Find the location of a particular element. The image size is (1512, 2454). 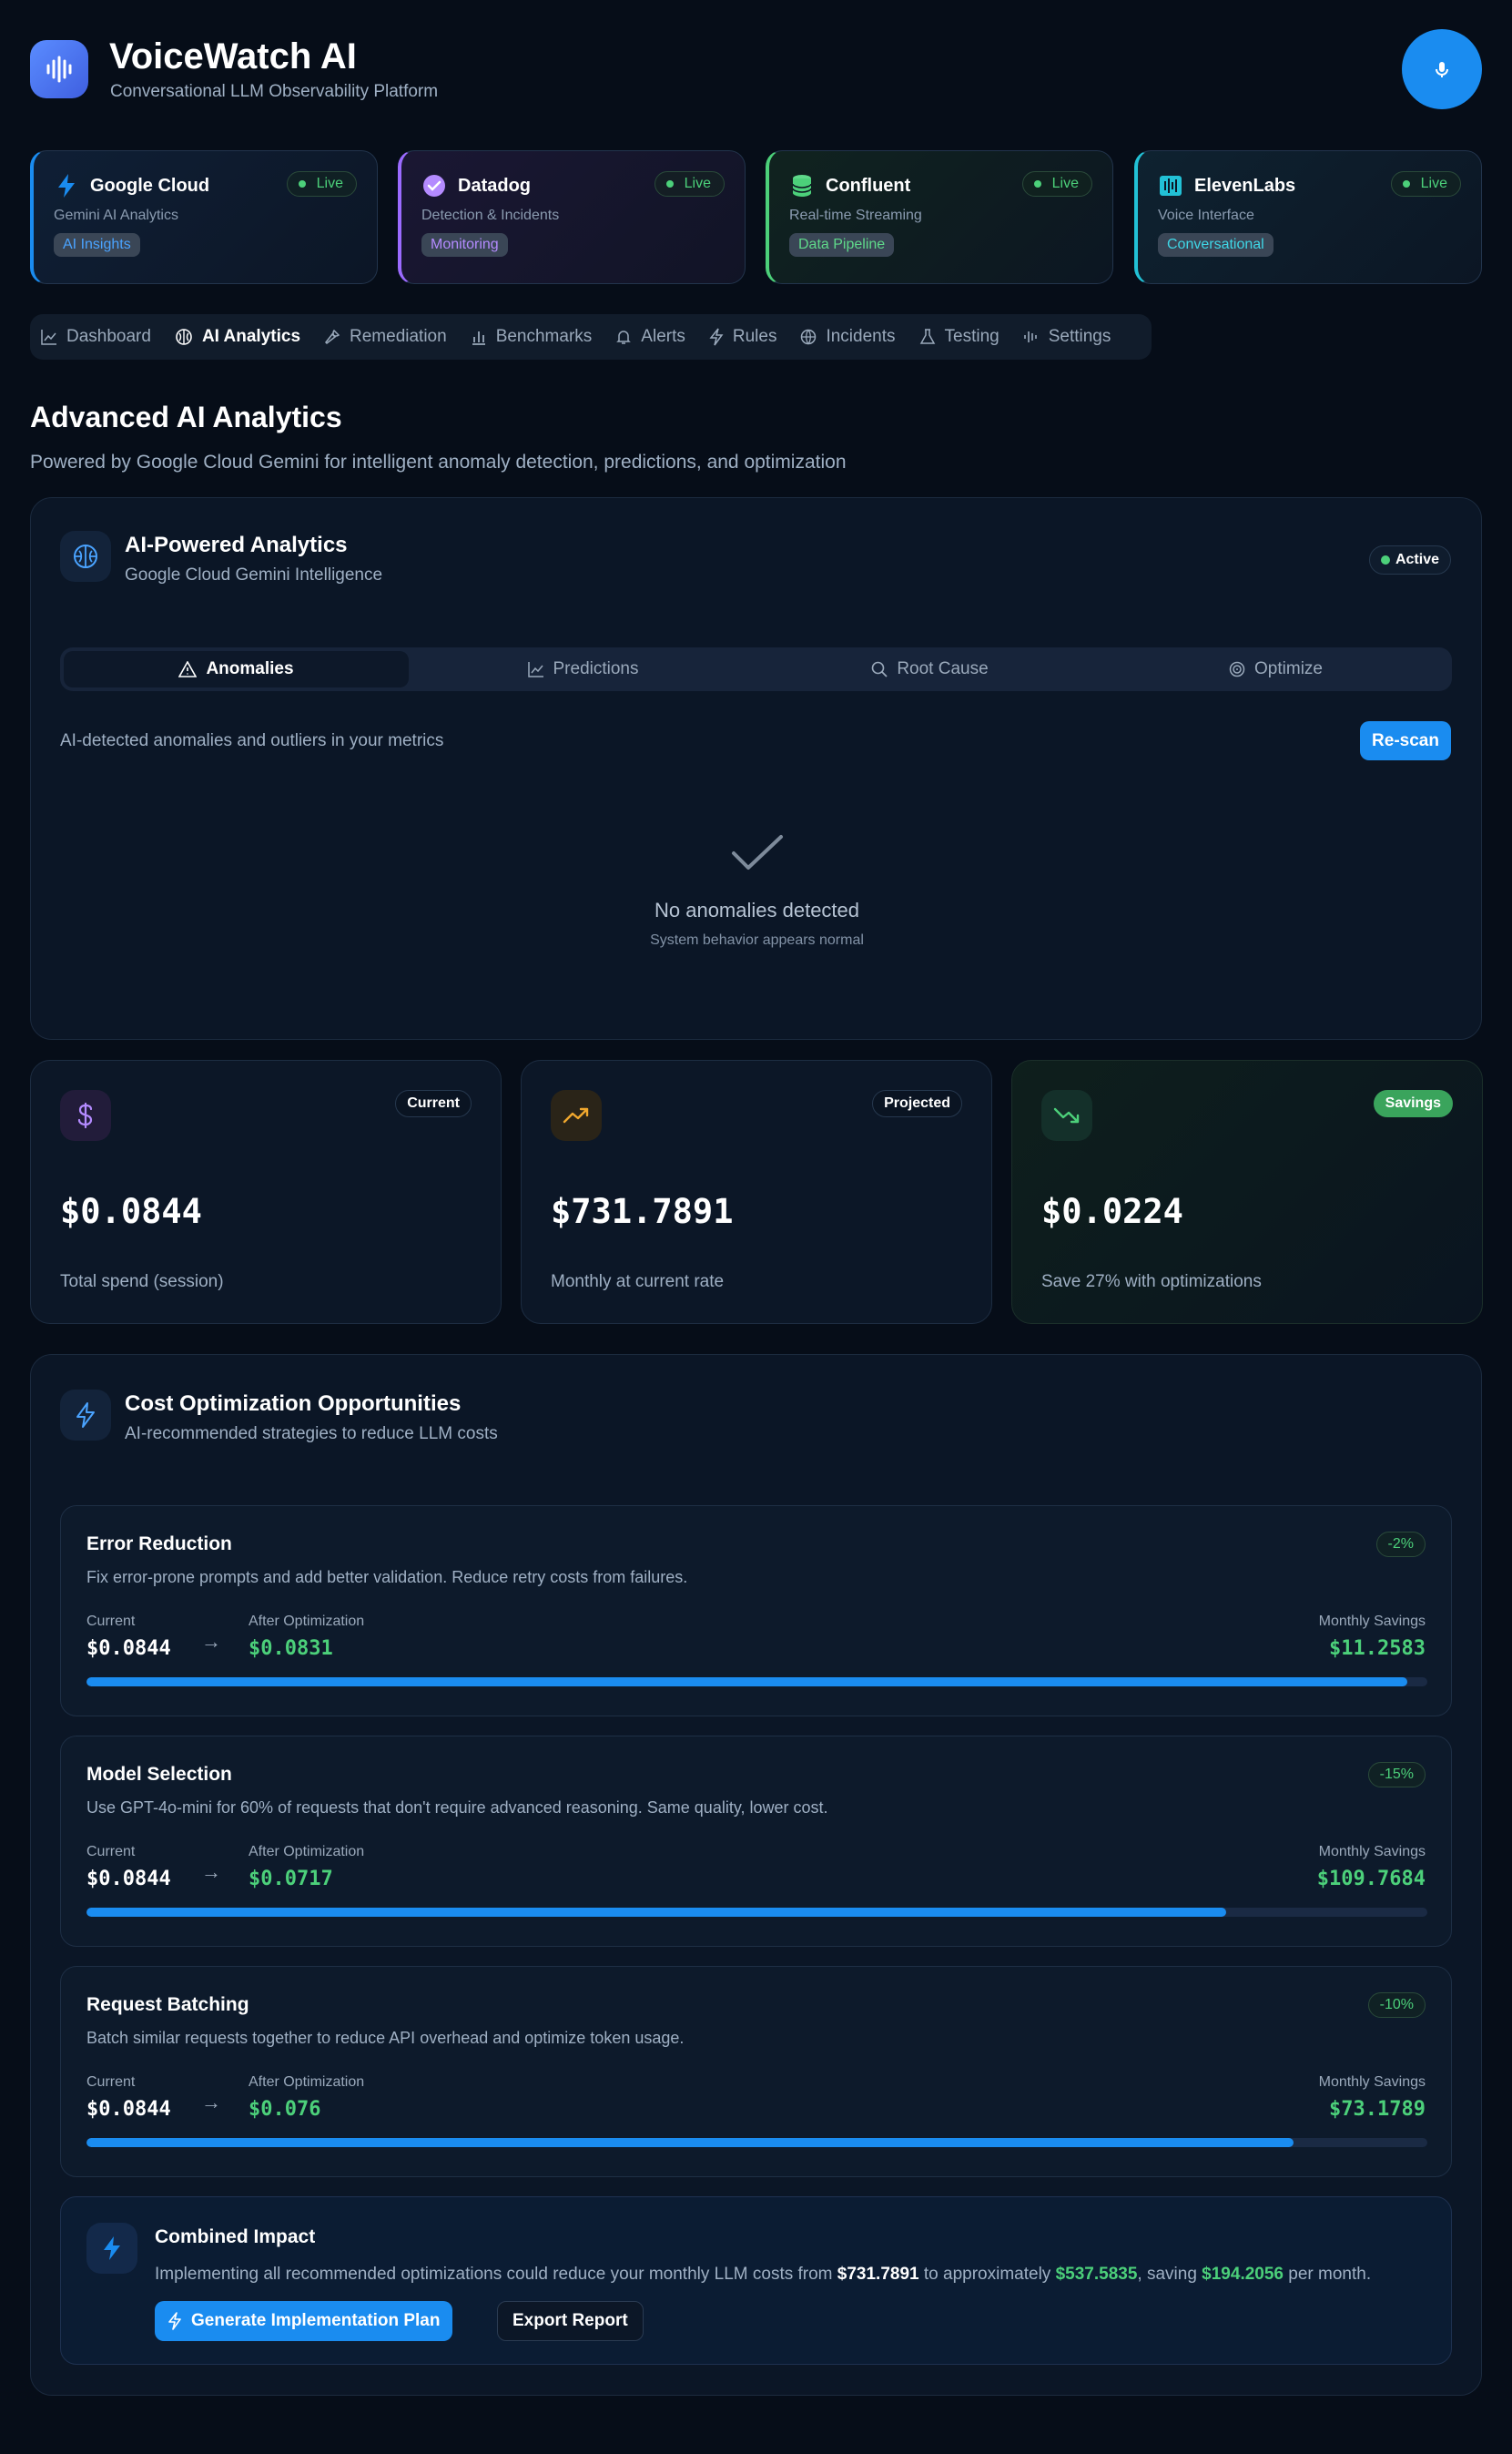

waveform-logo-icon is located at coordinates (59, 69).